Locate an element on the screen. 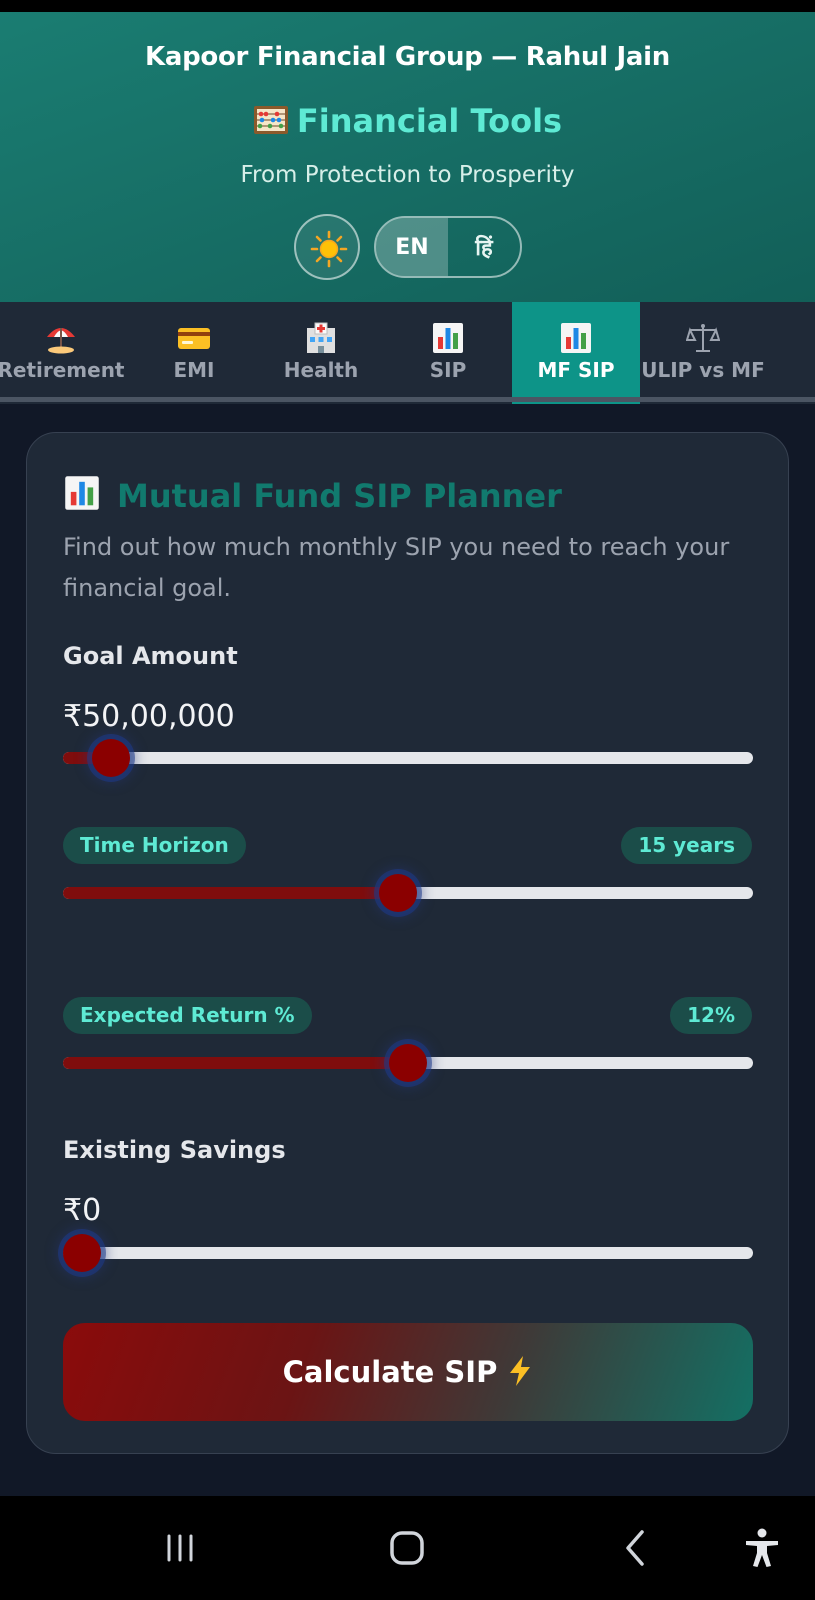 The width and height of the screenshot is (815, 1600). goal-amount-slider is located at coordinates (408, 758).